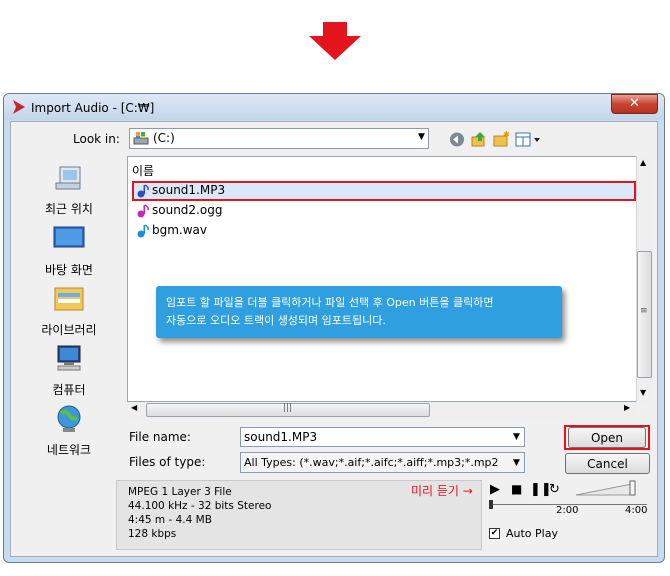  What do you see at coordinates (607, 437) in the screenshot?
I see `open-button: Open` at bounding box center [607, 437].